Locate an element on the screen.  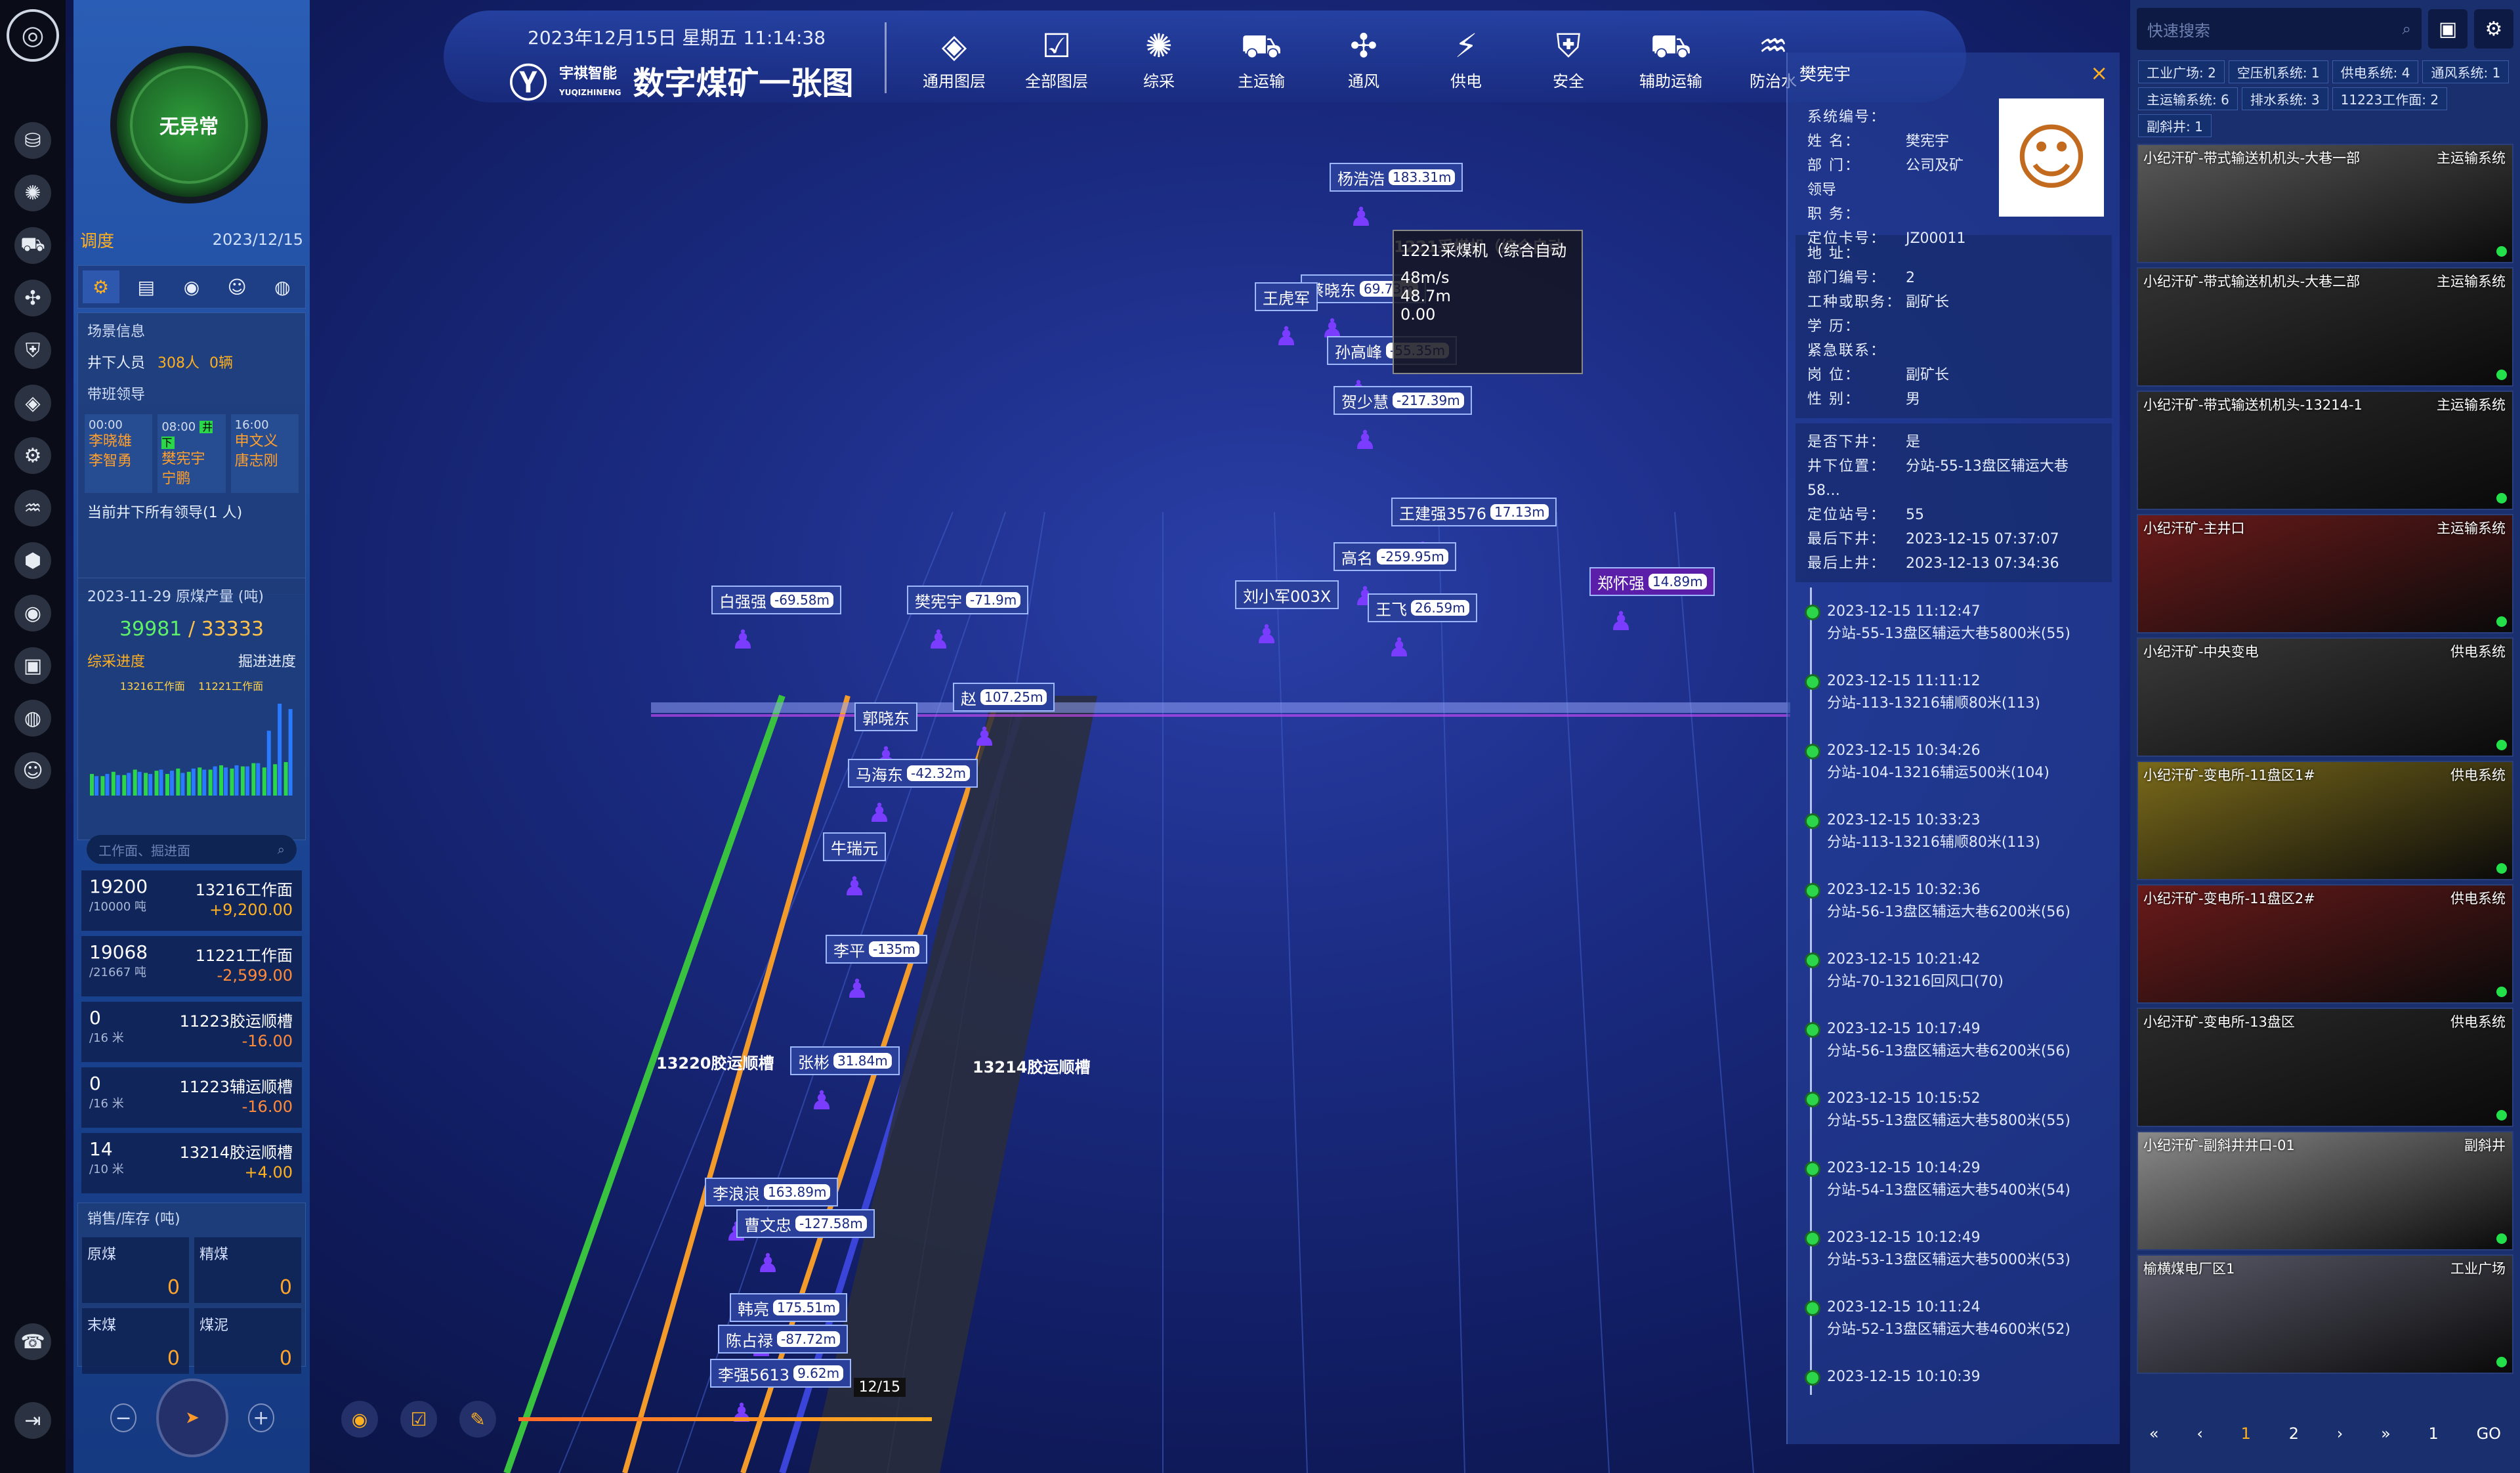
prev-page-button: ‹ is located at coordinates (2199, 1433).